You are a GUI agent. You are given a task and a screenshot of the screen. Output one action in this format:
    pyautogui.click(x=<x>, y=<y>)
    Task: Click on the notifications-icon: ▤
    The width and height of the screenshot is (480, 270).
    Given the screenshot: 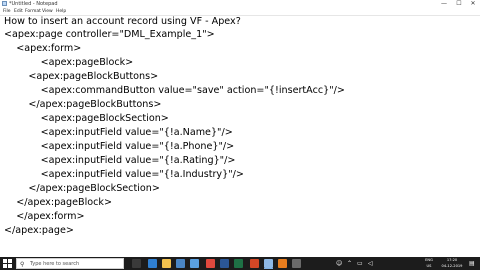 What is the action you would take?
    pyautogui.click(x=472, y=263)
    